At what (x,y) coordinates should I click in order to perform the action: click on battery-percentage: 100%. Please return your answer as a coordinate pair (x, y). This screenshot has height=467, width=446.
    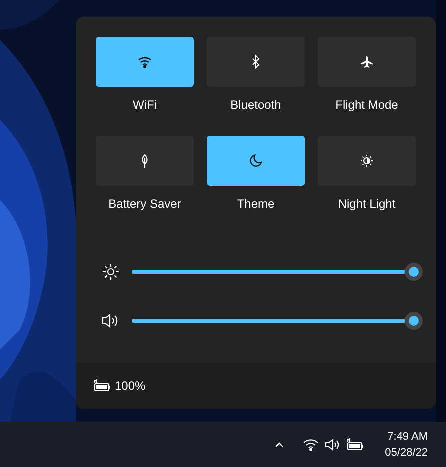
    Looking at the image, I should click on (130, 386).